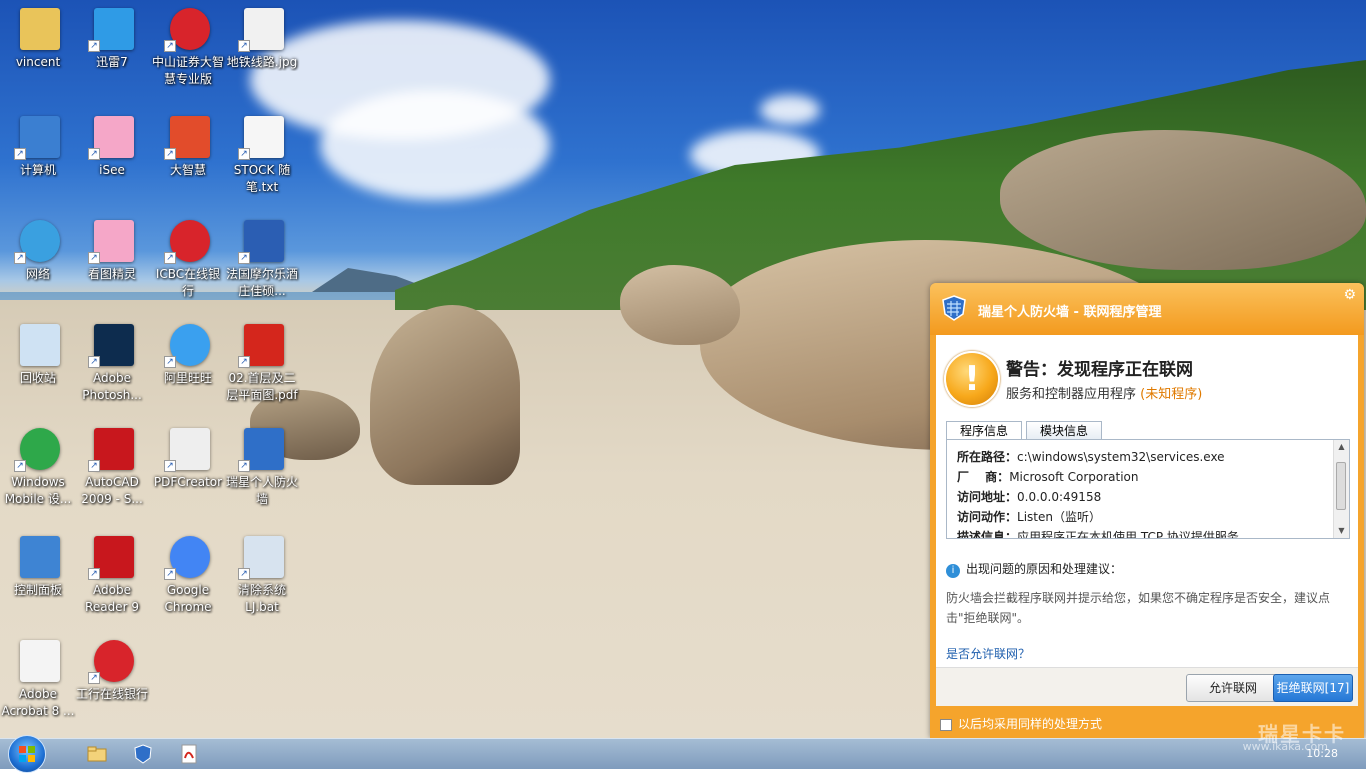 The height and width of the screenshot is (773, 1366). Describe the element at coordinates (1064, 430) in the screenshot. I see `tab-module-info: 模块信息` at that location.